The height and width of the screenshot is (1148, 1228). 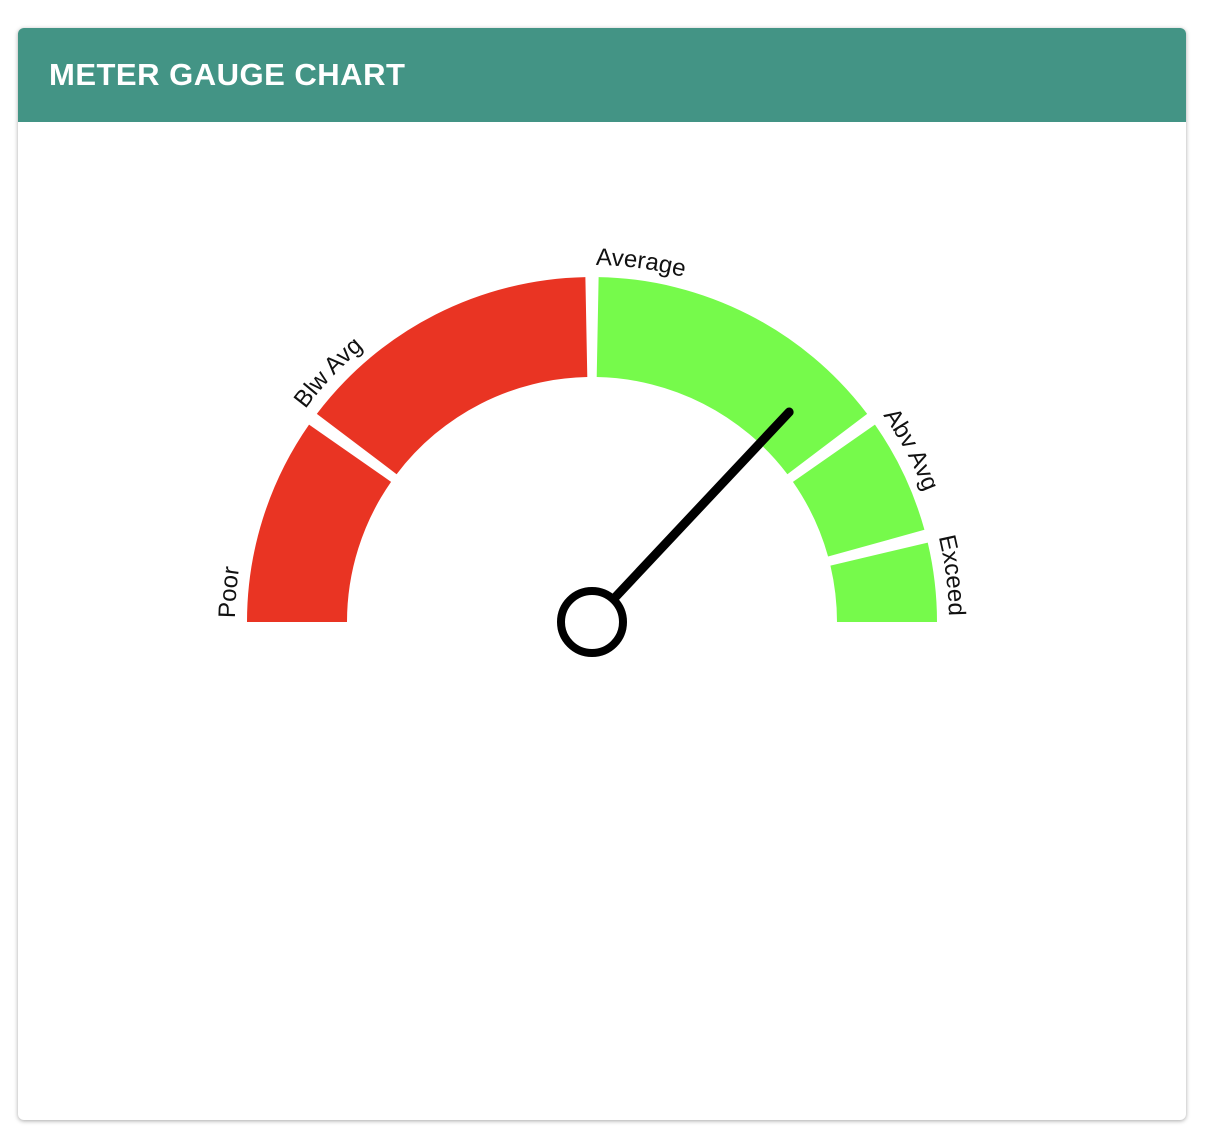 I want to click on gauge-band-poor, so click(x=319, y=523).